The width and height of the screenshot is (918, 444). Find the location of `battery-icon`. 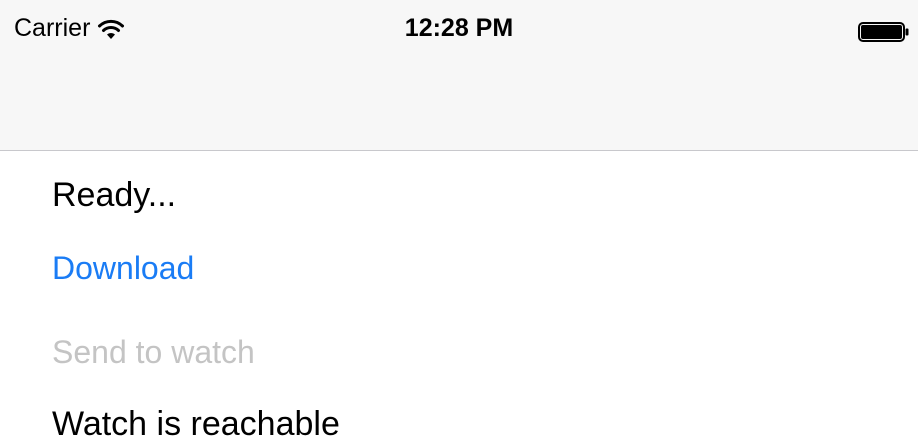

battery-icon is located at coordinates (884, 32).